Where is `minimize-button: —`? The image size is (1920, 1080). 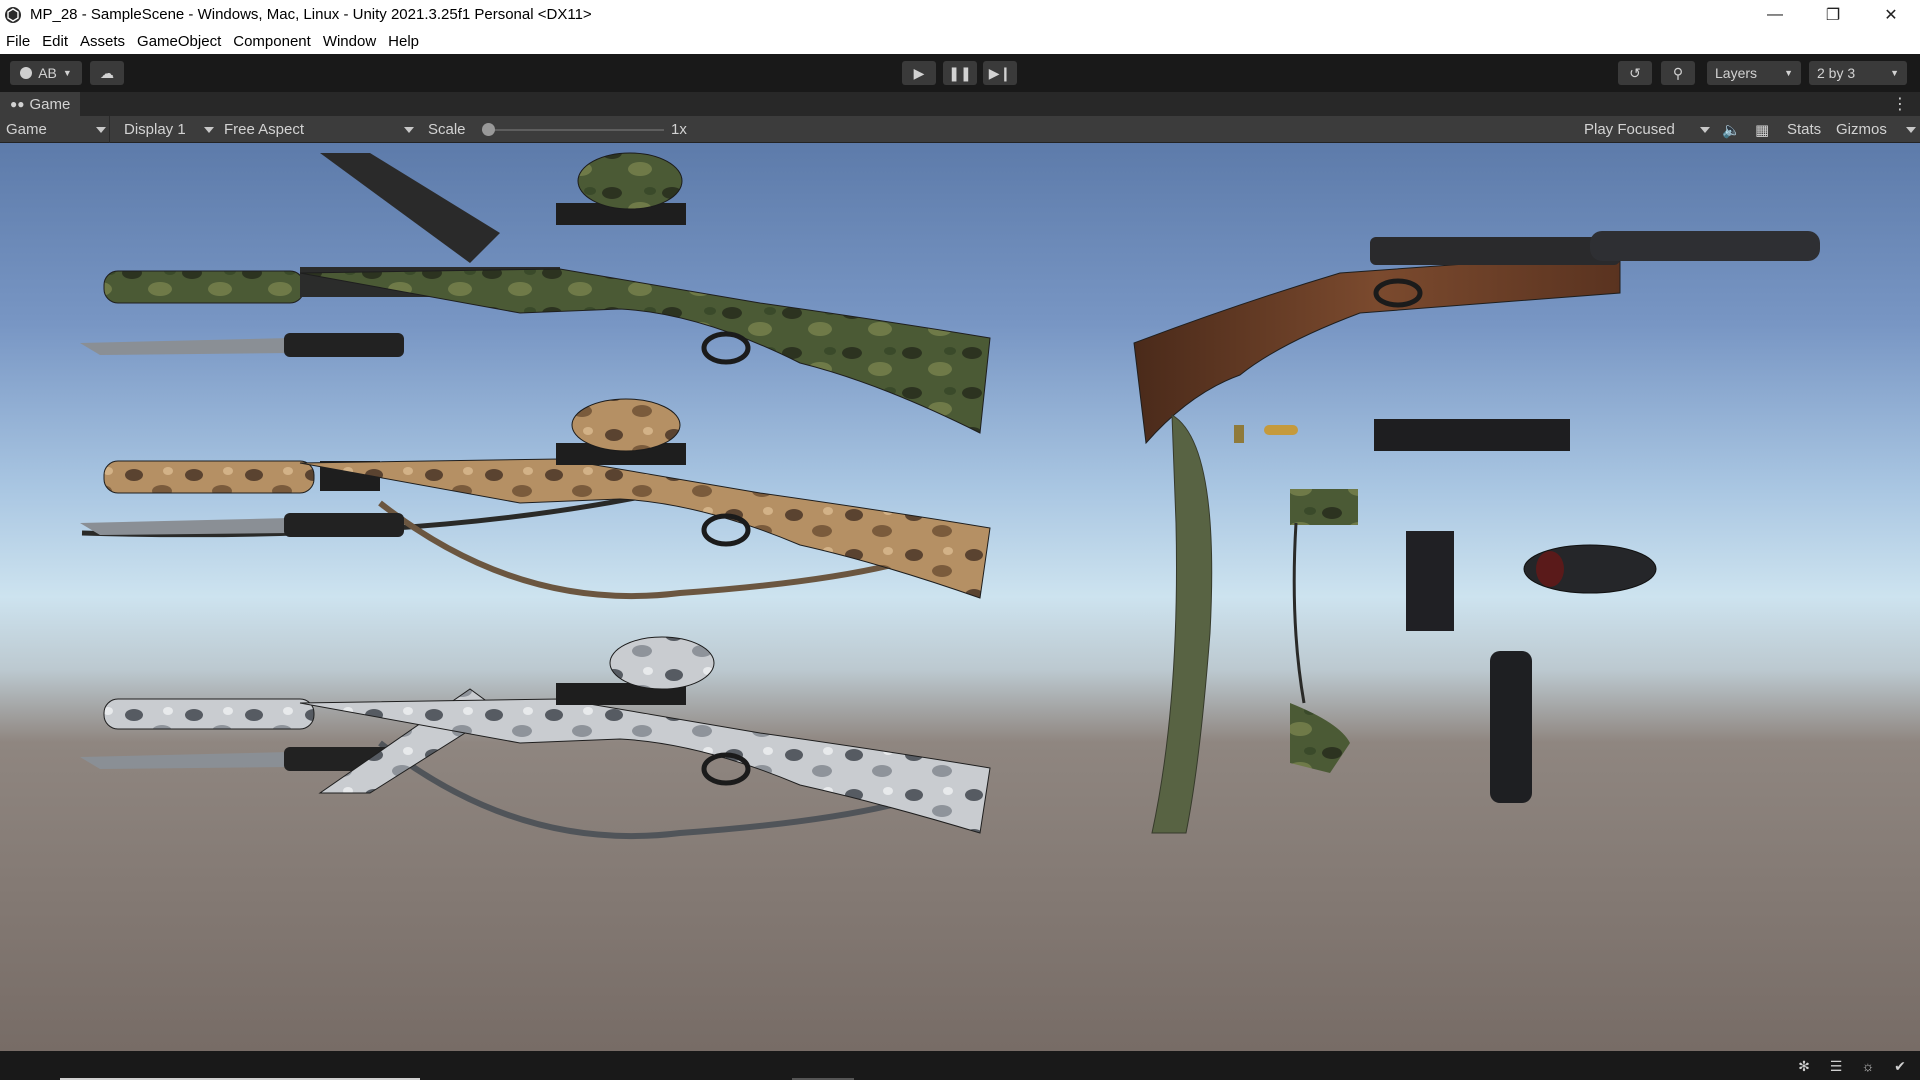 minimize-button: — is located at coordinates (1775, 14).